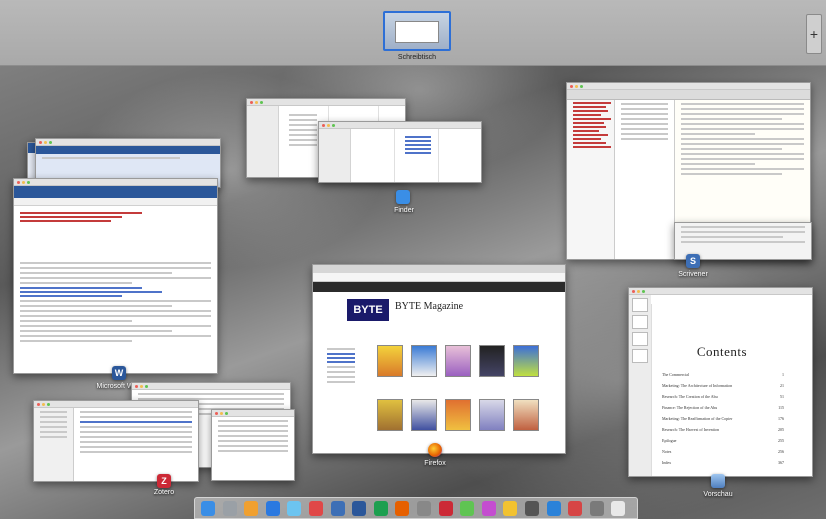 Image resolution: width=826 pixels, height=519 pixels. What do you see at coordinates (781, 418) in the screenshot?
I see `toc-page-number: 176` at bounding box center [781, 418].